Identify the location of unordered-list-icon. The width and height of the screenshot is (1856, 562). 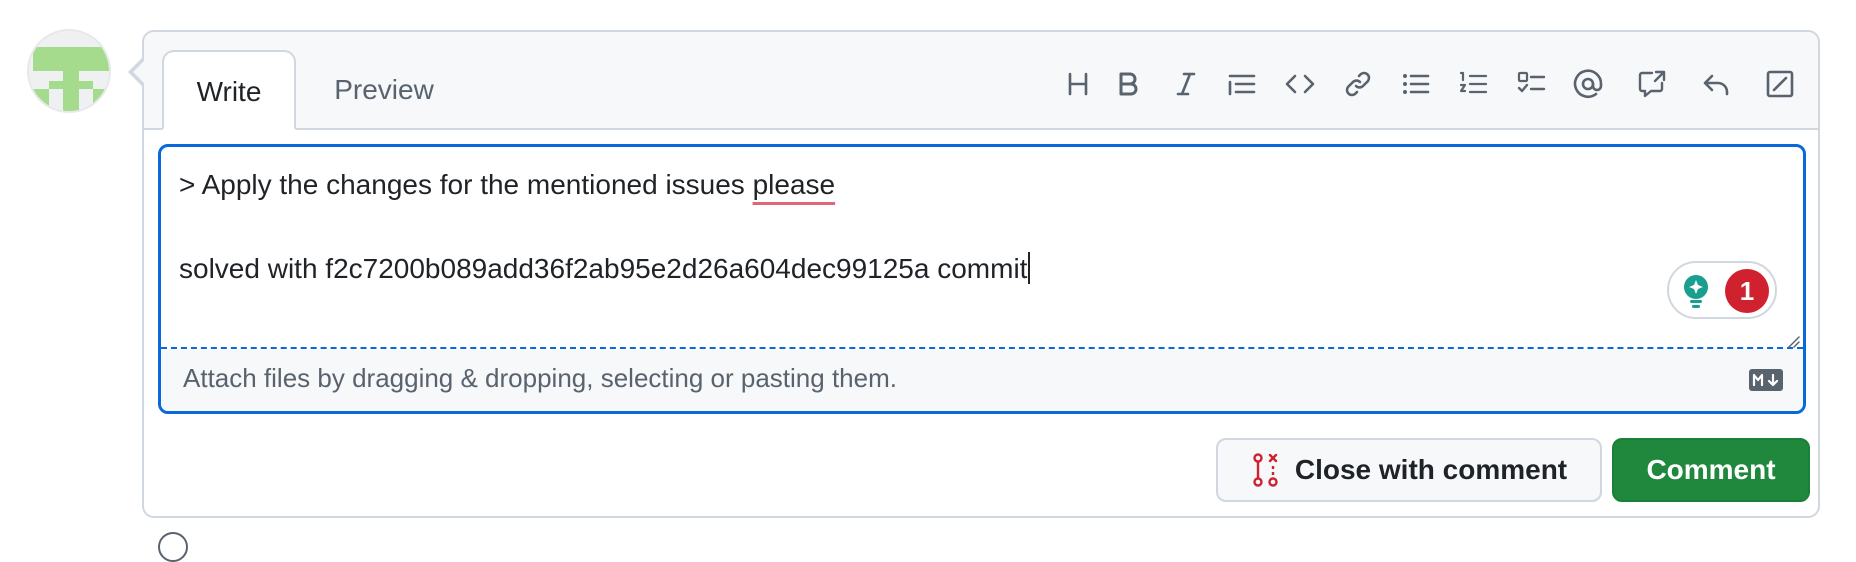
(1416, 84).